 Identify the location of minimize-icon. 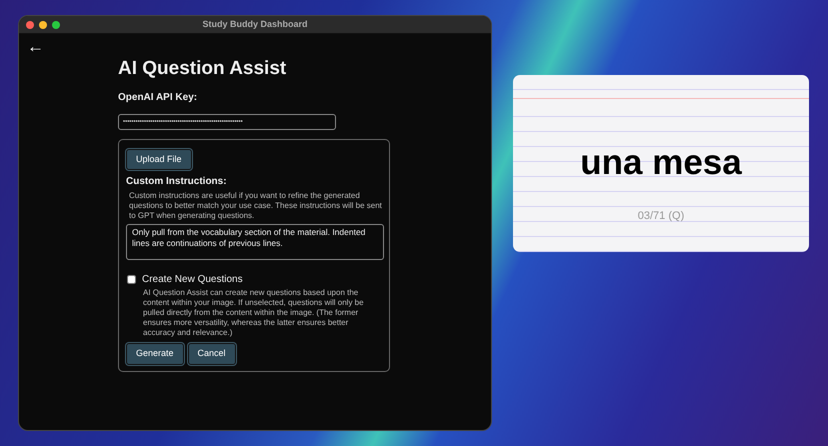
(43, 24).